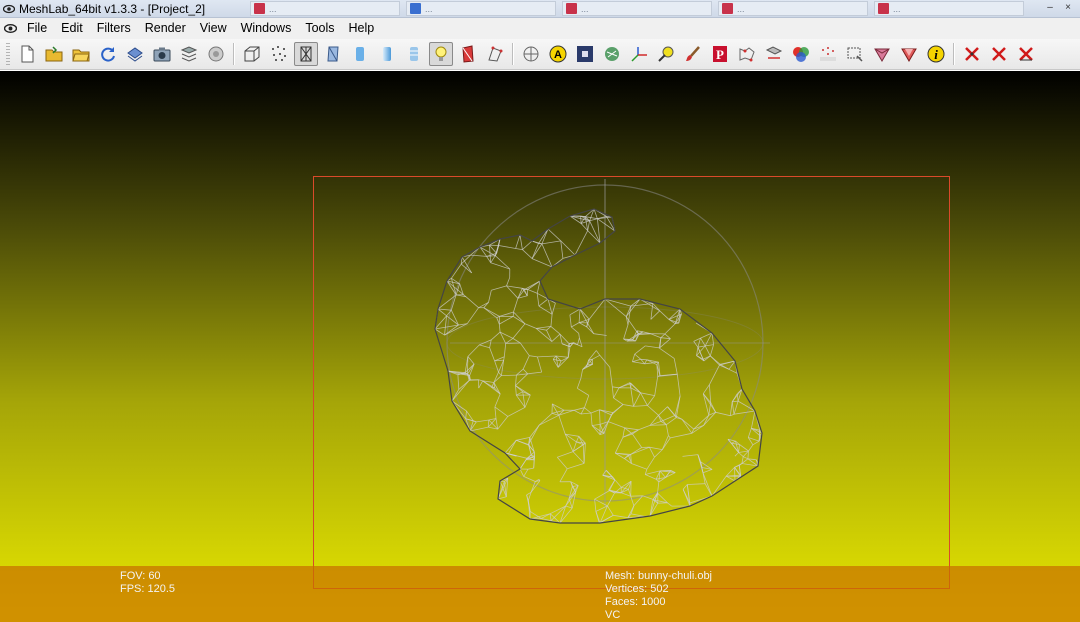  I want to click on meshlab-app-icon, so click(9, 9).